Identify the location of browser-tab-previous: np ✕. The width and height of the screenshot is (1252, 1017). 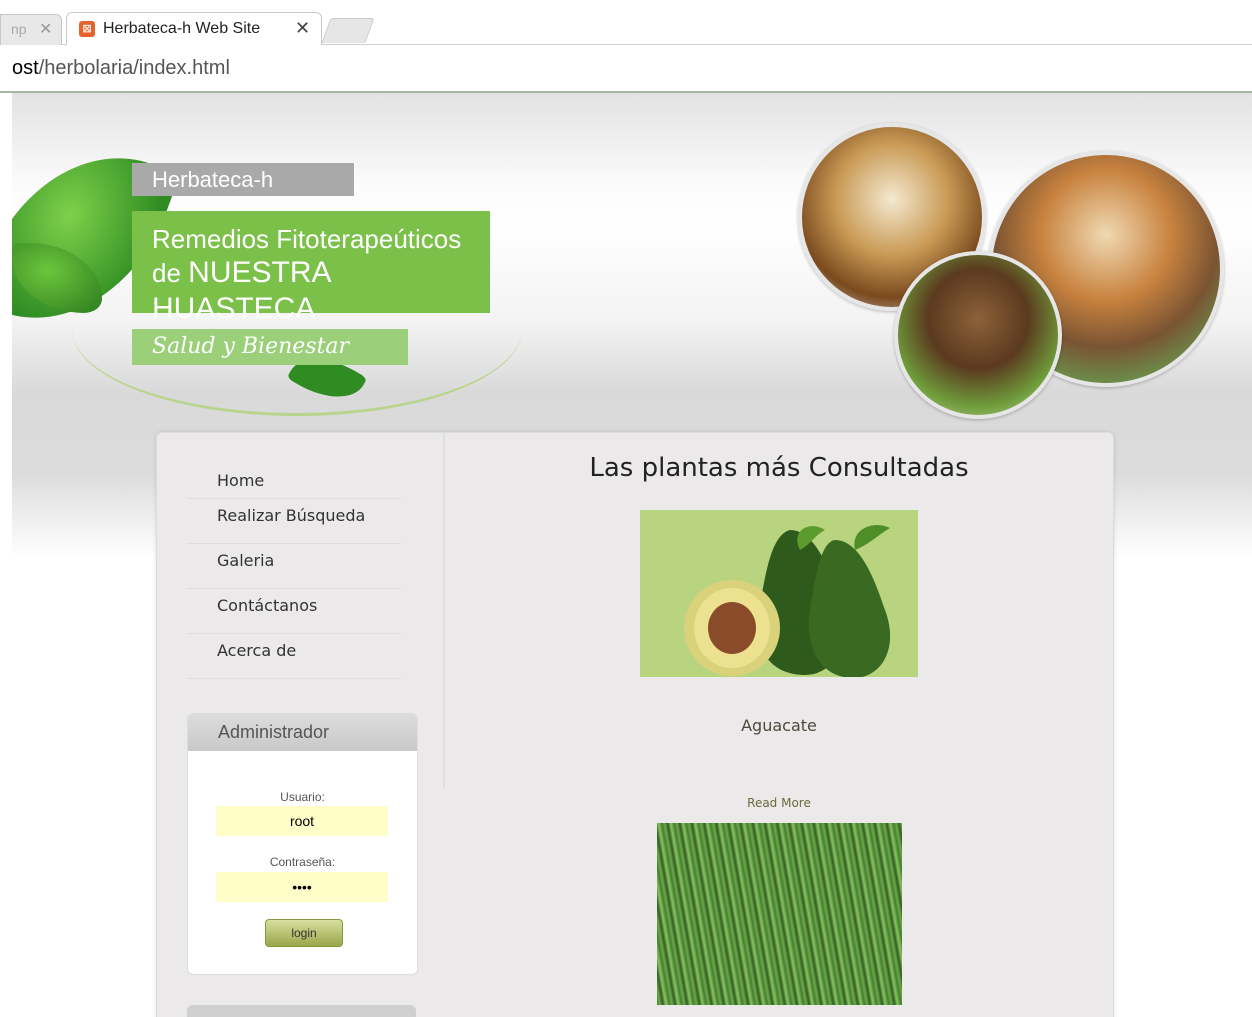
(31, 29).